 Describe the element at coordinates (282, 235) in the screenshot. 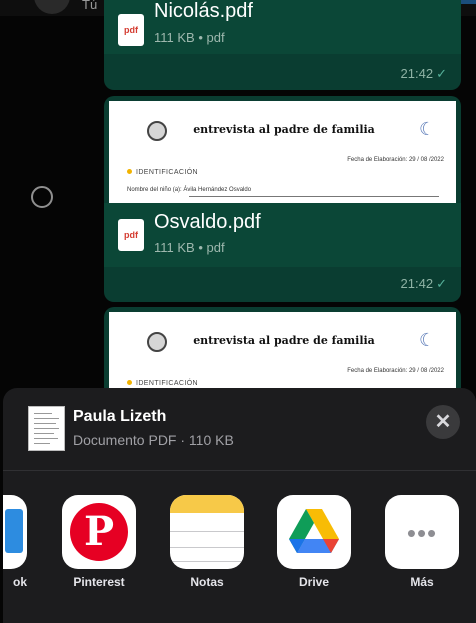

I see `file-attachment: pdf Osvaldo.pdf 111 KB • pdf` at that location.